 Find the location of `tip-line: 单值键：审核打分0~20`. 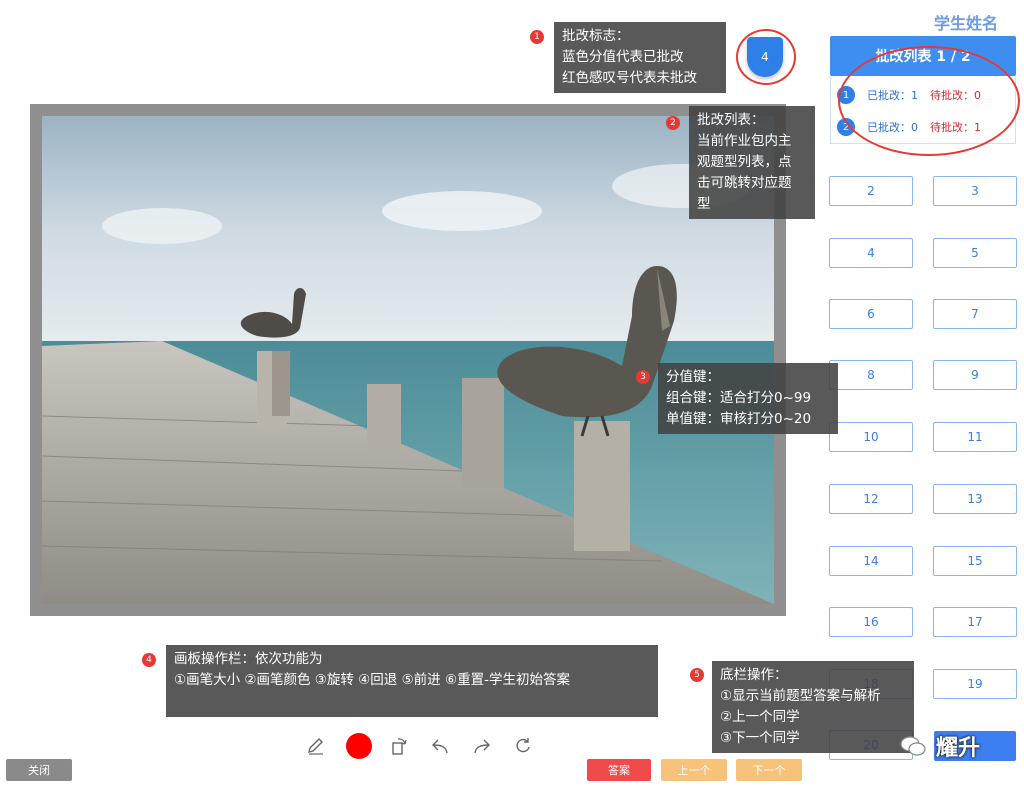

tip-line: 单值键：审核打分0~20 is located at coordinates (739, 419).